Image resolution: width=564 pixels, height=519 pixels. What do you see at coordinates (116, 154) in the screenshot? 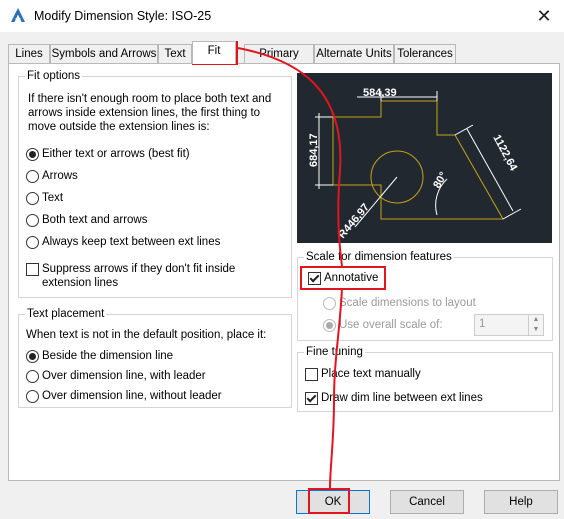
I see `radio-label: Either text or arrows (best fit)` at bounding box center [116, 154].